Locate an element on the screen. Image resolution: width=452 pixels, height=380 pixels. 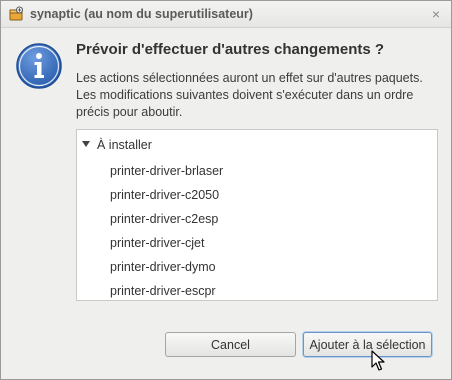
title-bar: synaptic (au nom du superutilisateur) × is located at coordinates (226, 14).